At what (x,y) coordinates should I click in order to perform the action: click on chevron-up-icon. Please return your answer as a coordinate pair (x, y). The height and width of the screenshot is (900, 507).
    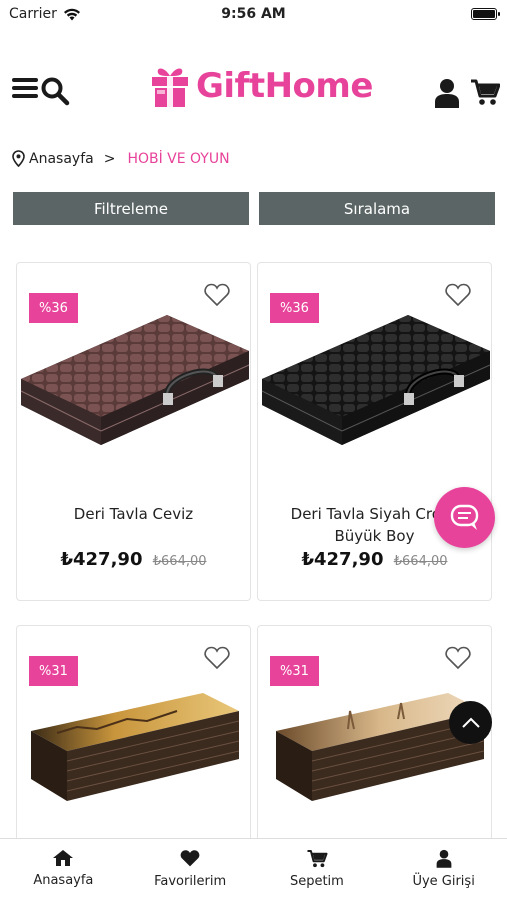
    Looking at the image, I should click on (470, 722).